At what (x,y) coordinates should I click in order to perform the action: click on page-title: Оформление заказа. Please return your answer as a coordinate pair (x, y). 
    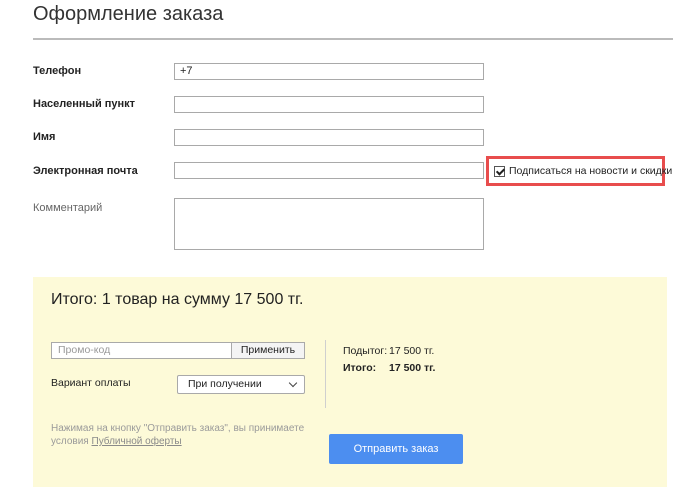
    Looking at the image, I should click on (128, 14).